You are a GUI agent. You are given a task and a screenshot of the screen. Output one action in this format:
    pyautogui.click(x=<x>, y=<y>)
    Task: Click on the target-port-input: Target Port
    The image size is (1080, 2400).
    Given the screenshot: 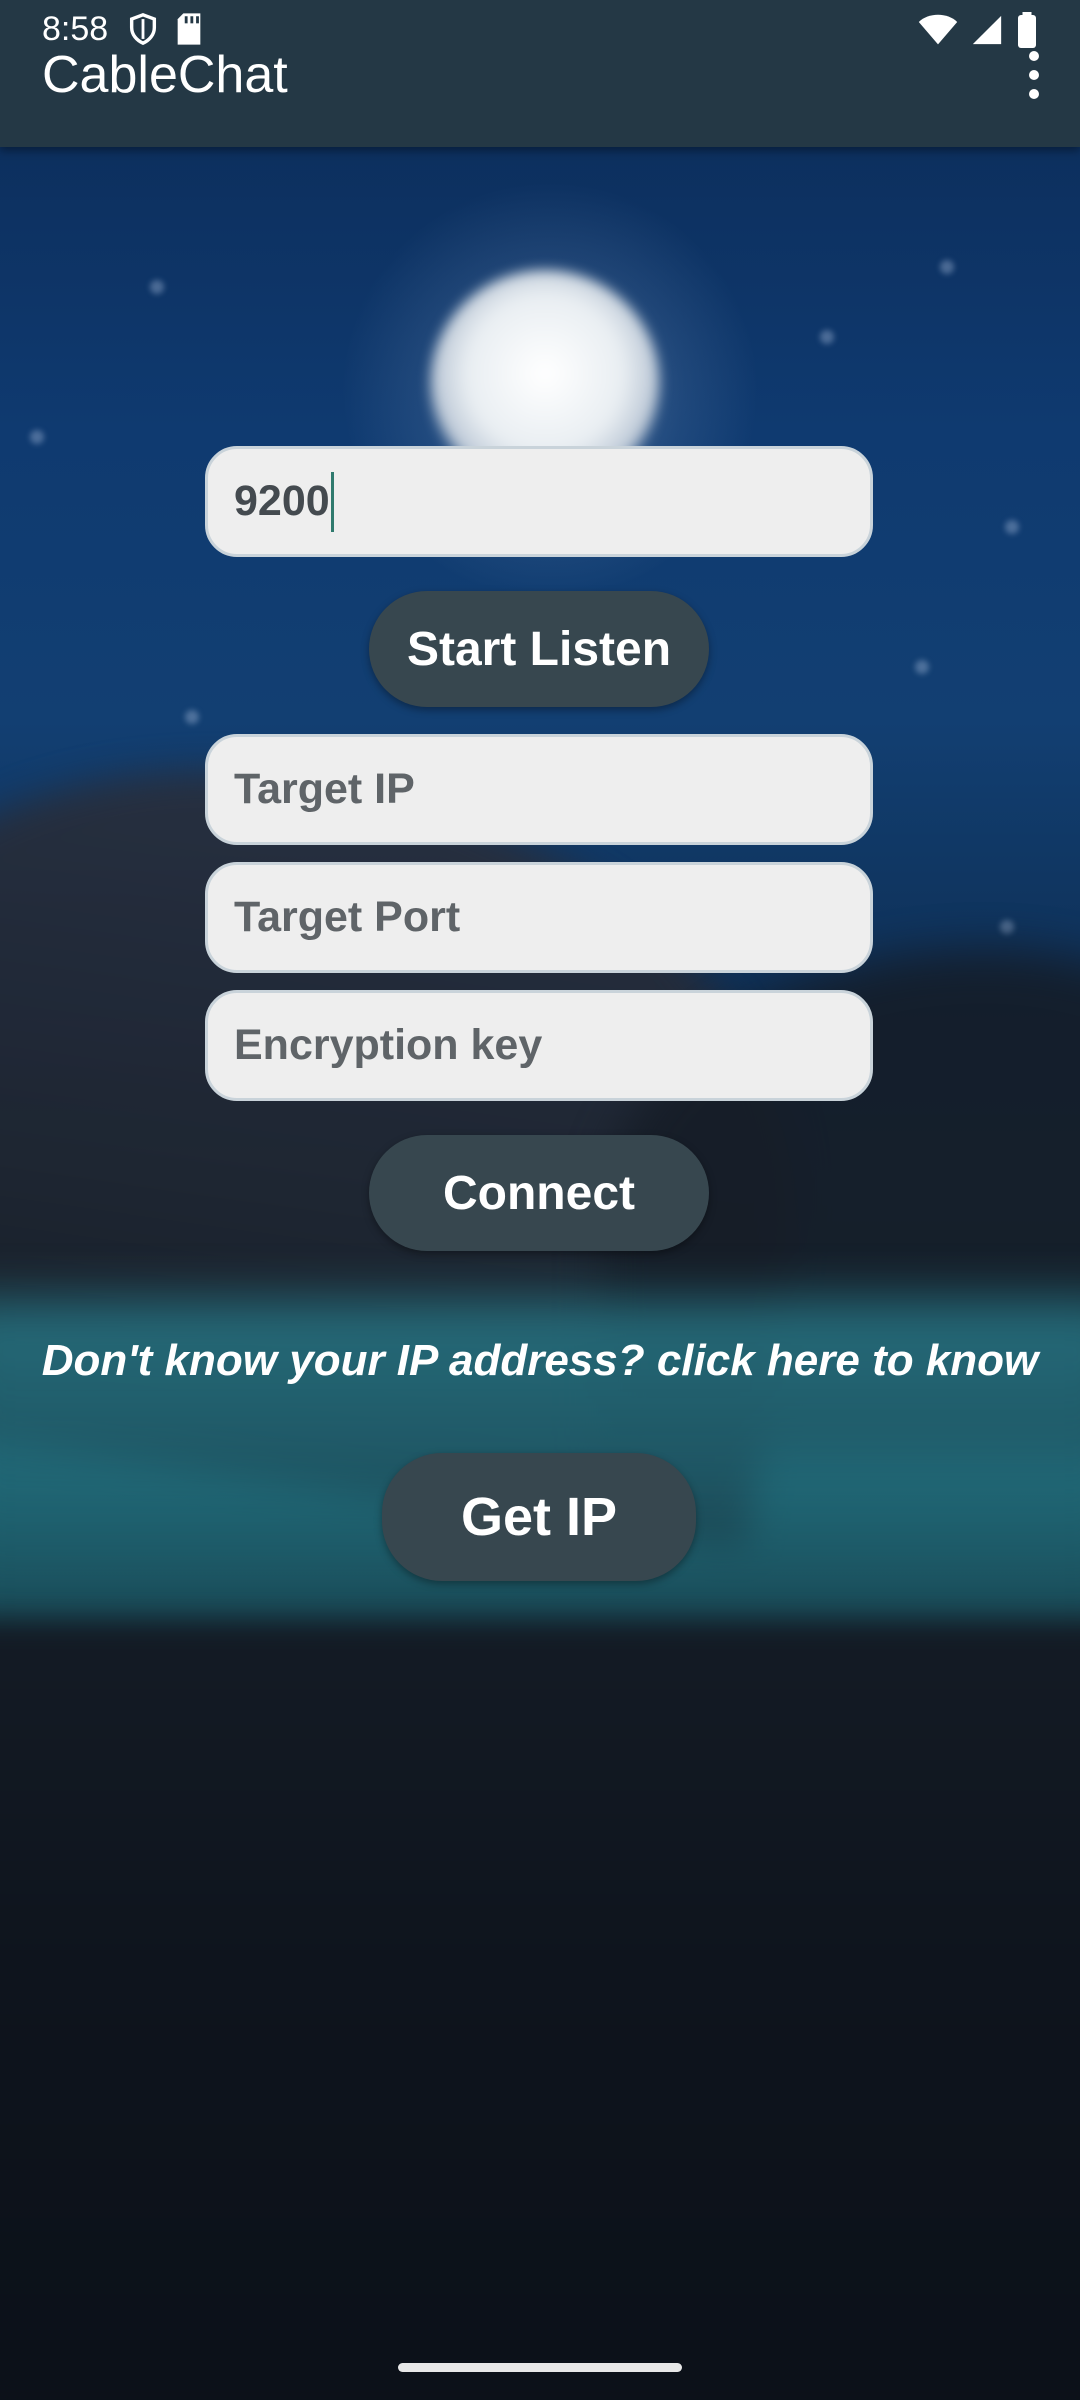 What is the action you would take?
    pyautogui.click(x=539, y=917)
    